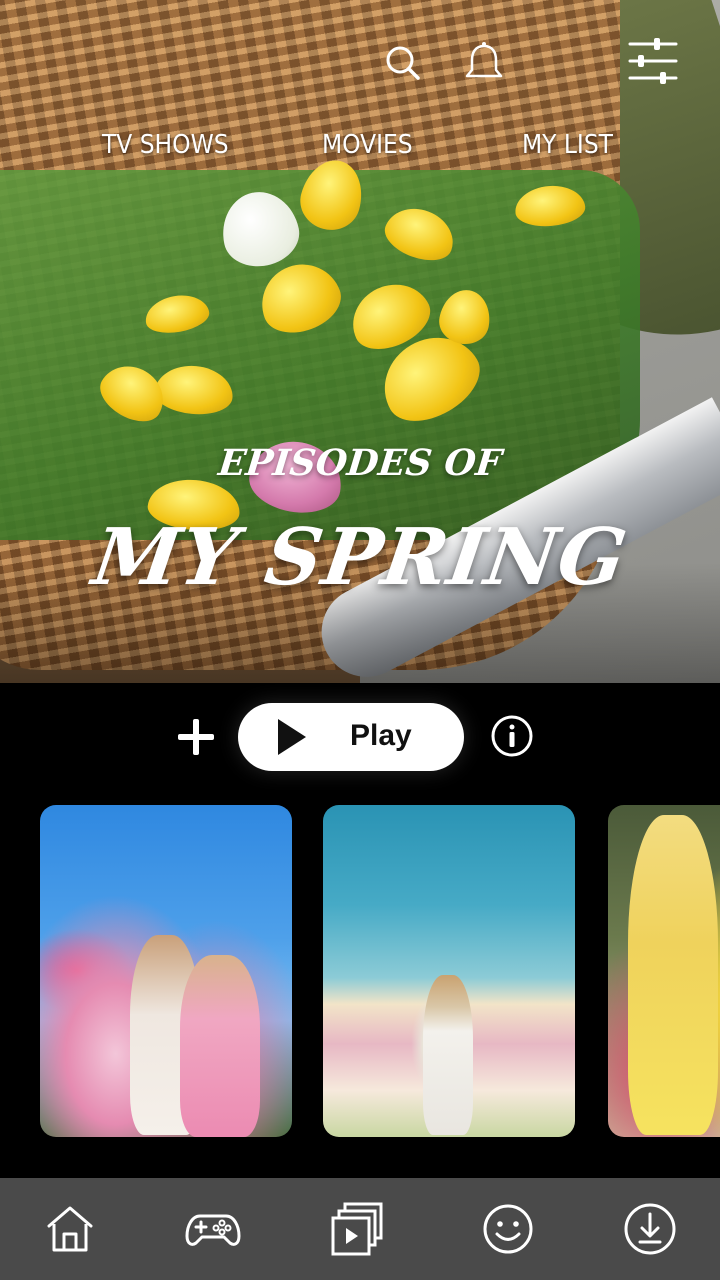 This screenshot has height=1280, width=720. Describe the element at coordinates (165, 145) in the screenshot. I see `nav-tv-shows: TV SHOWS` at that location.